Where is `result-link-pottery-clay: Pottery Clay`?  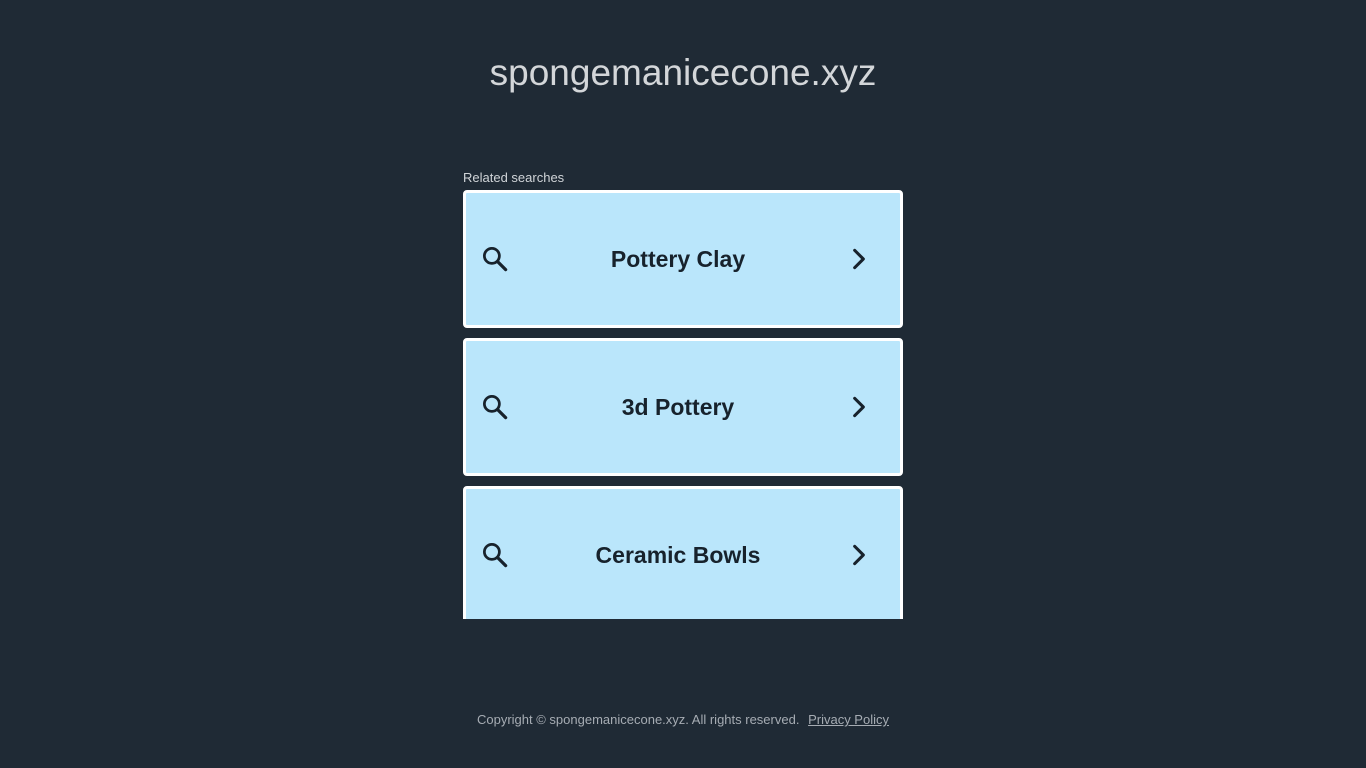 result-link-pottery-clay: Pottery Clay is located at coordinates (683, 259).